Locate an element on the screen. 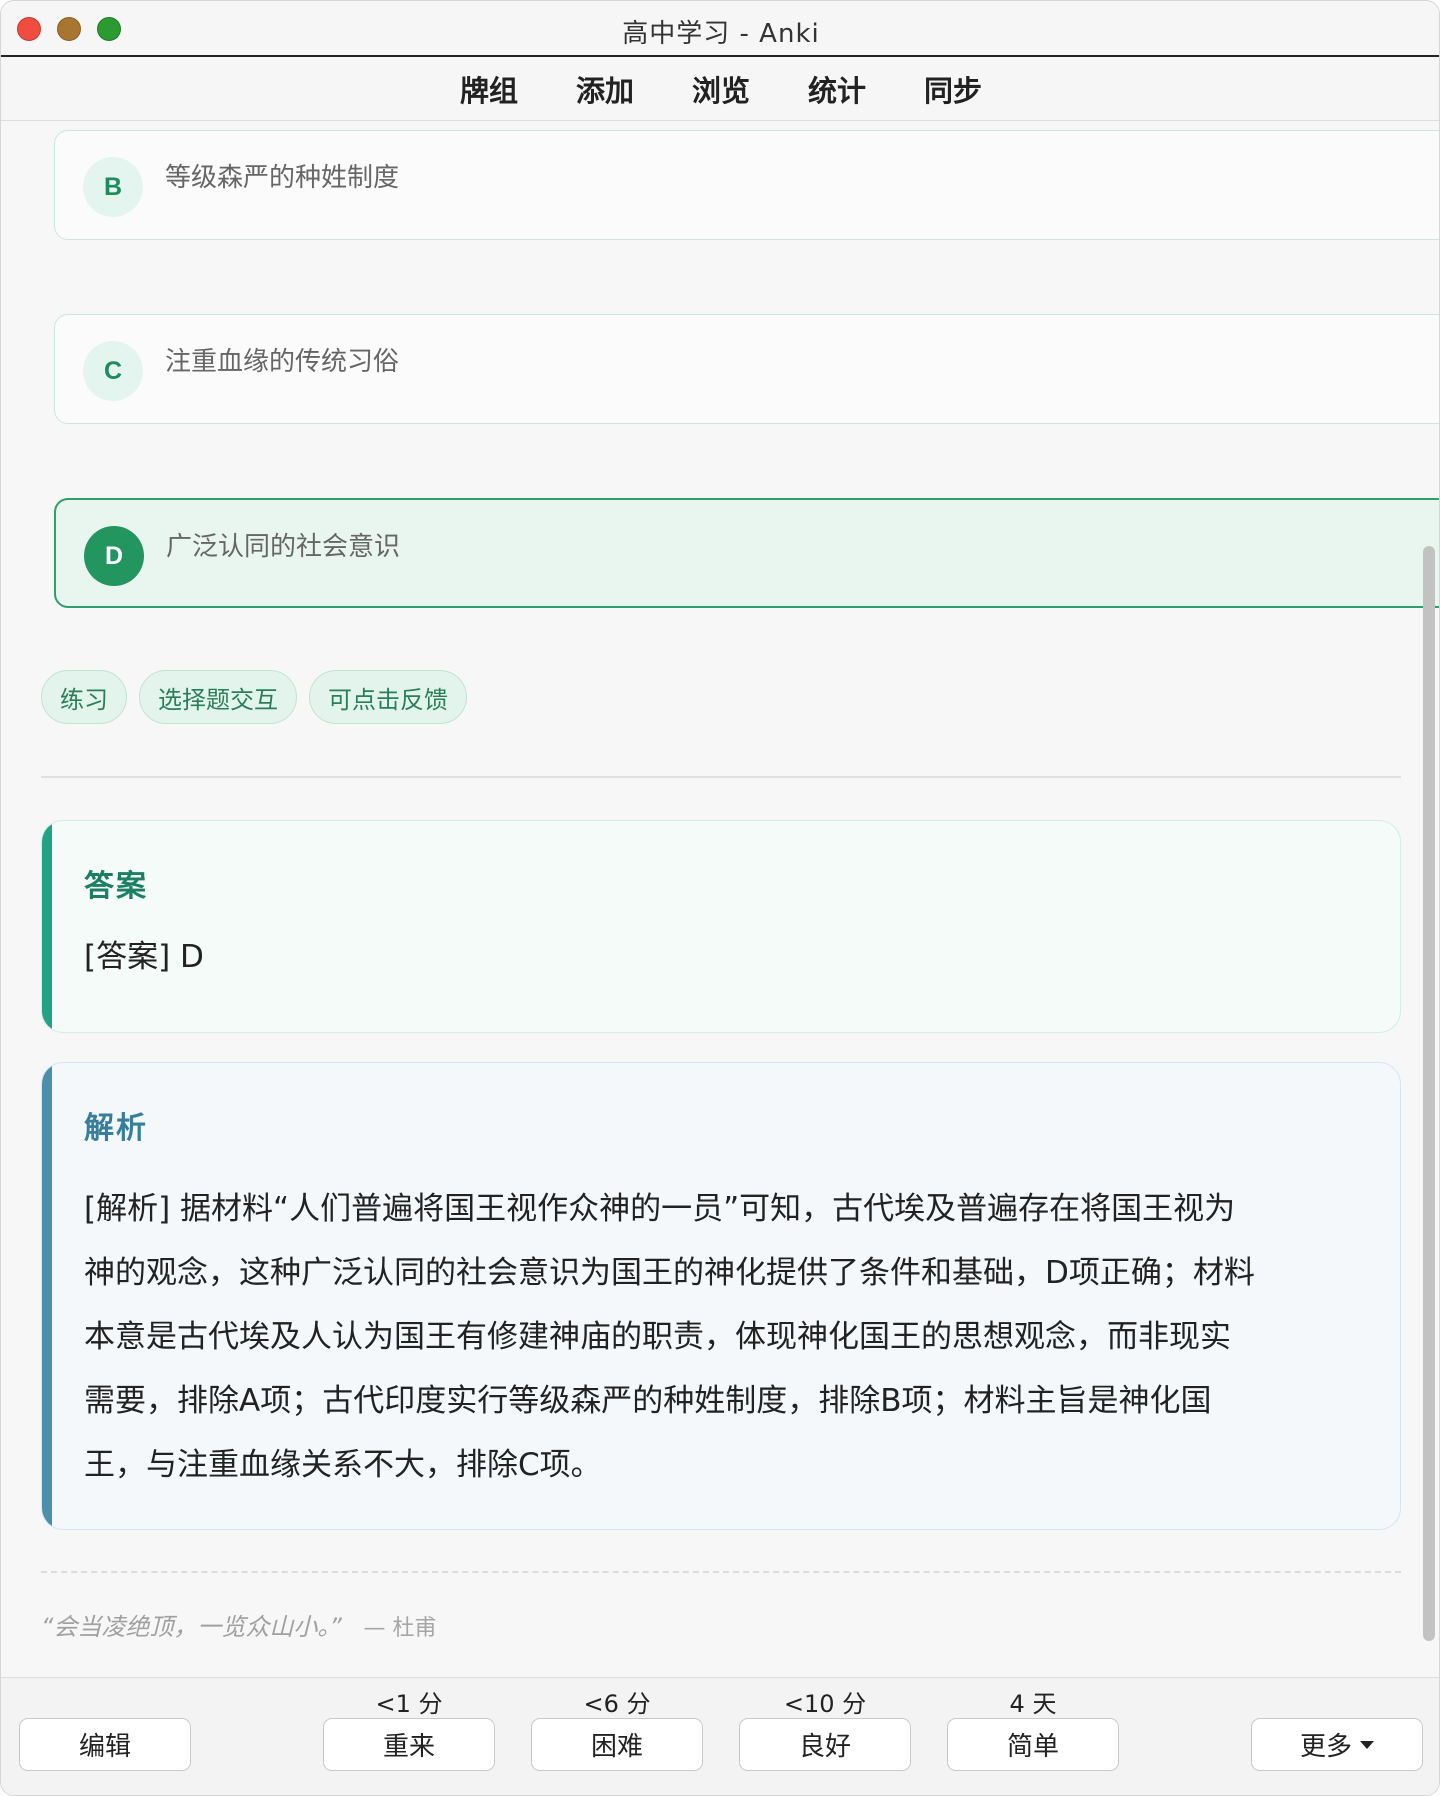 Image resolution: width=1440 pixels, height=1796 pixels. option-c: C 注重血缘的传统习俗 is located at coordinates (746, 369).